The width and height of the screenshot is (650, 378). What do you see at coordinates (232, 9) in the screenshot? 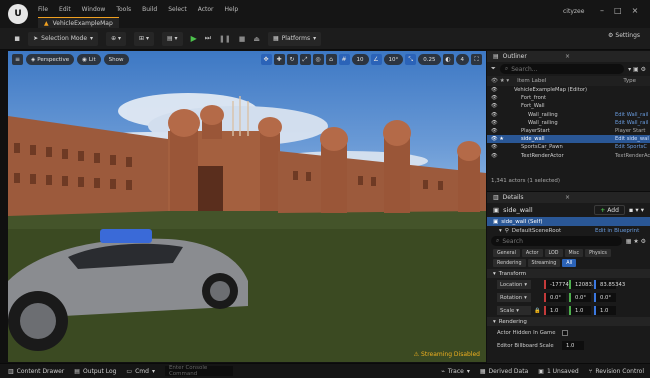
I see `menu-help: Help` at bounding box center [232, 9].